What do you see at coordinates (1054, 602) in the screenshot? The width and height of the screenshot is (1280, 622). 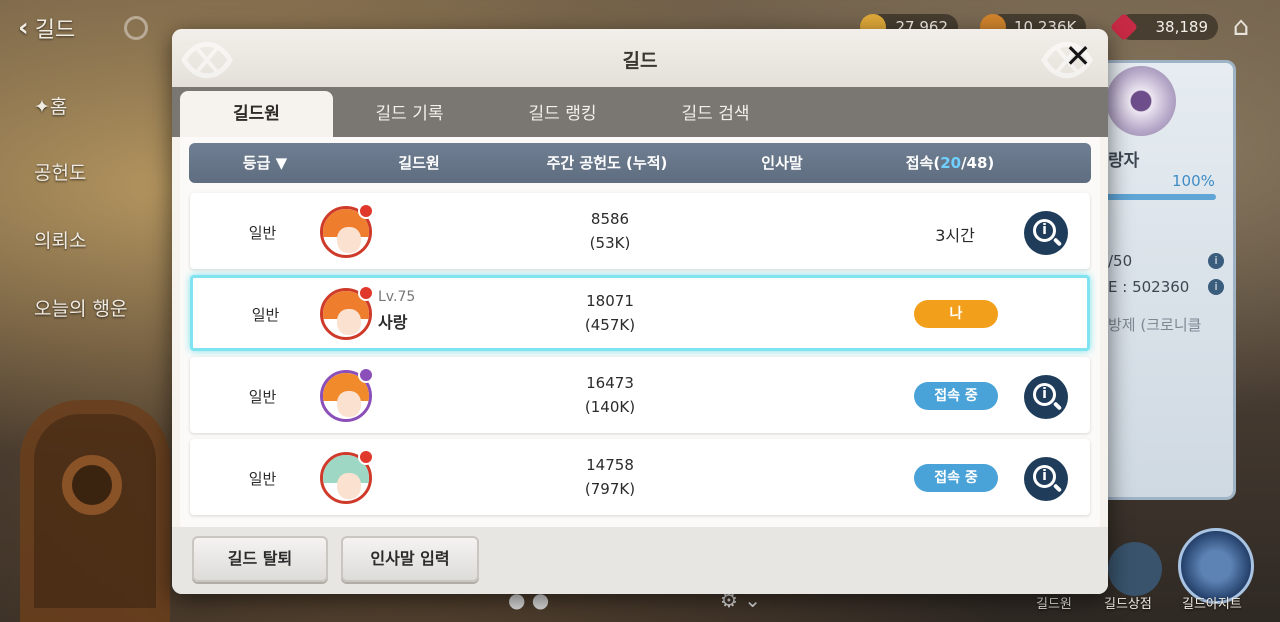 I see `bottom-label-members: 길드원` at bounding box center [1054, 602].